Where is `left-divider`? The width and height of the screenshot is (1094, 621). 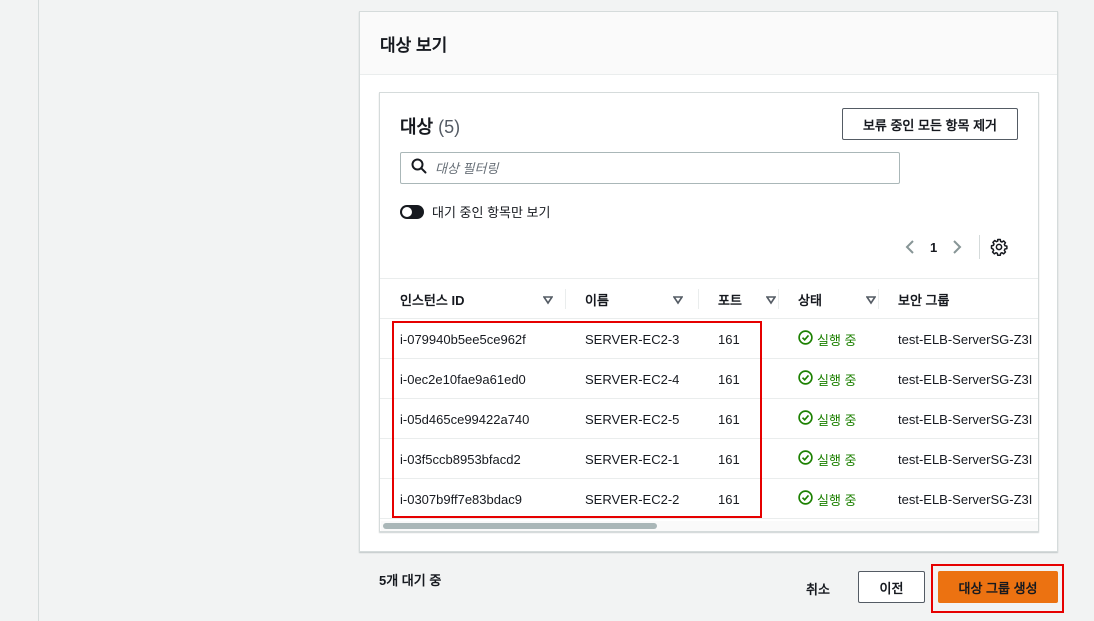 left-divider is located at coordinates (38, 310).